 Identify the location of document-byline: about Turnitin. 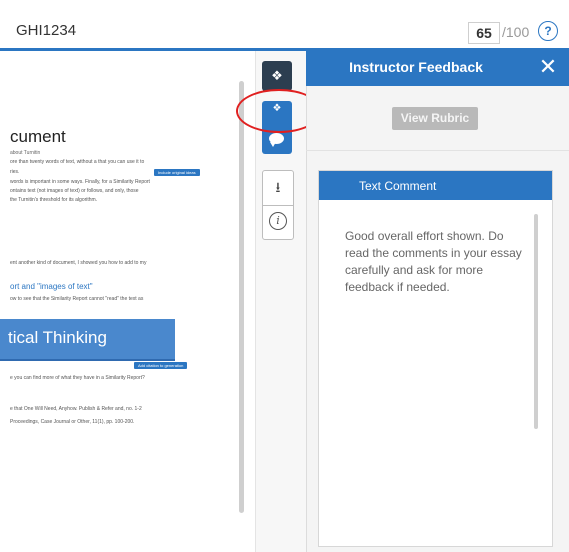
(25, 153).